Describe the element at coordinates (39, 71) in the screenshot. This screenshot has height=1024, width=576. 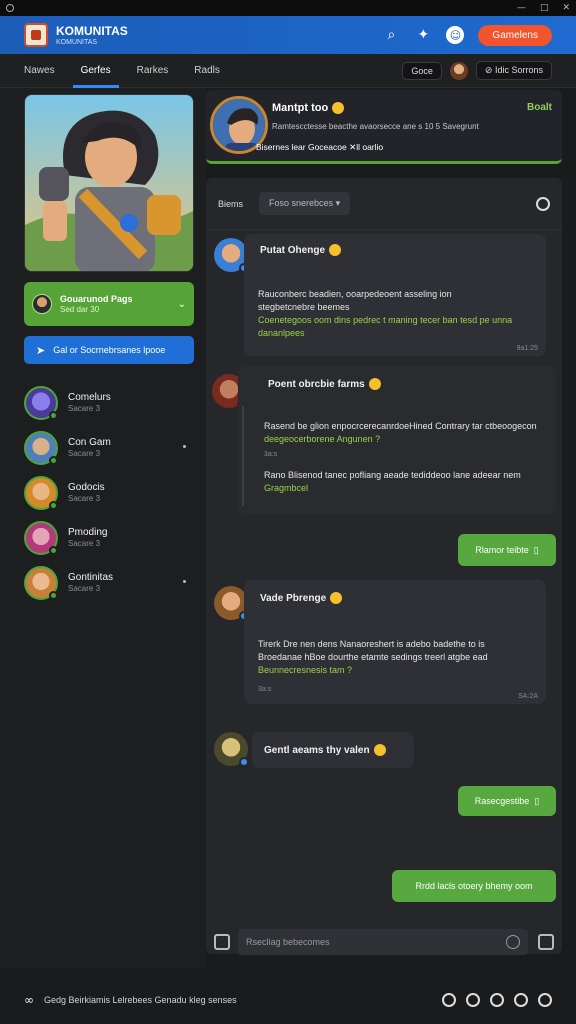
I see `tab-nawes: Nawes` at that location.